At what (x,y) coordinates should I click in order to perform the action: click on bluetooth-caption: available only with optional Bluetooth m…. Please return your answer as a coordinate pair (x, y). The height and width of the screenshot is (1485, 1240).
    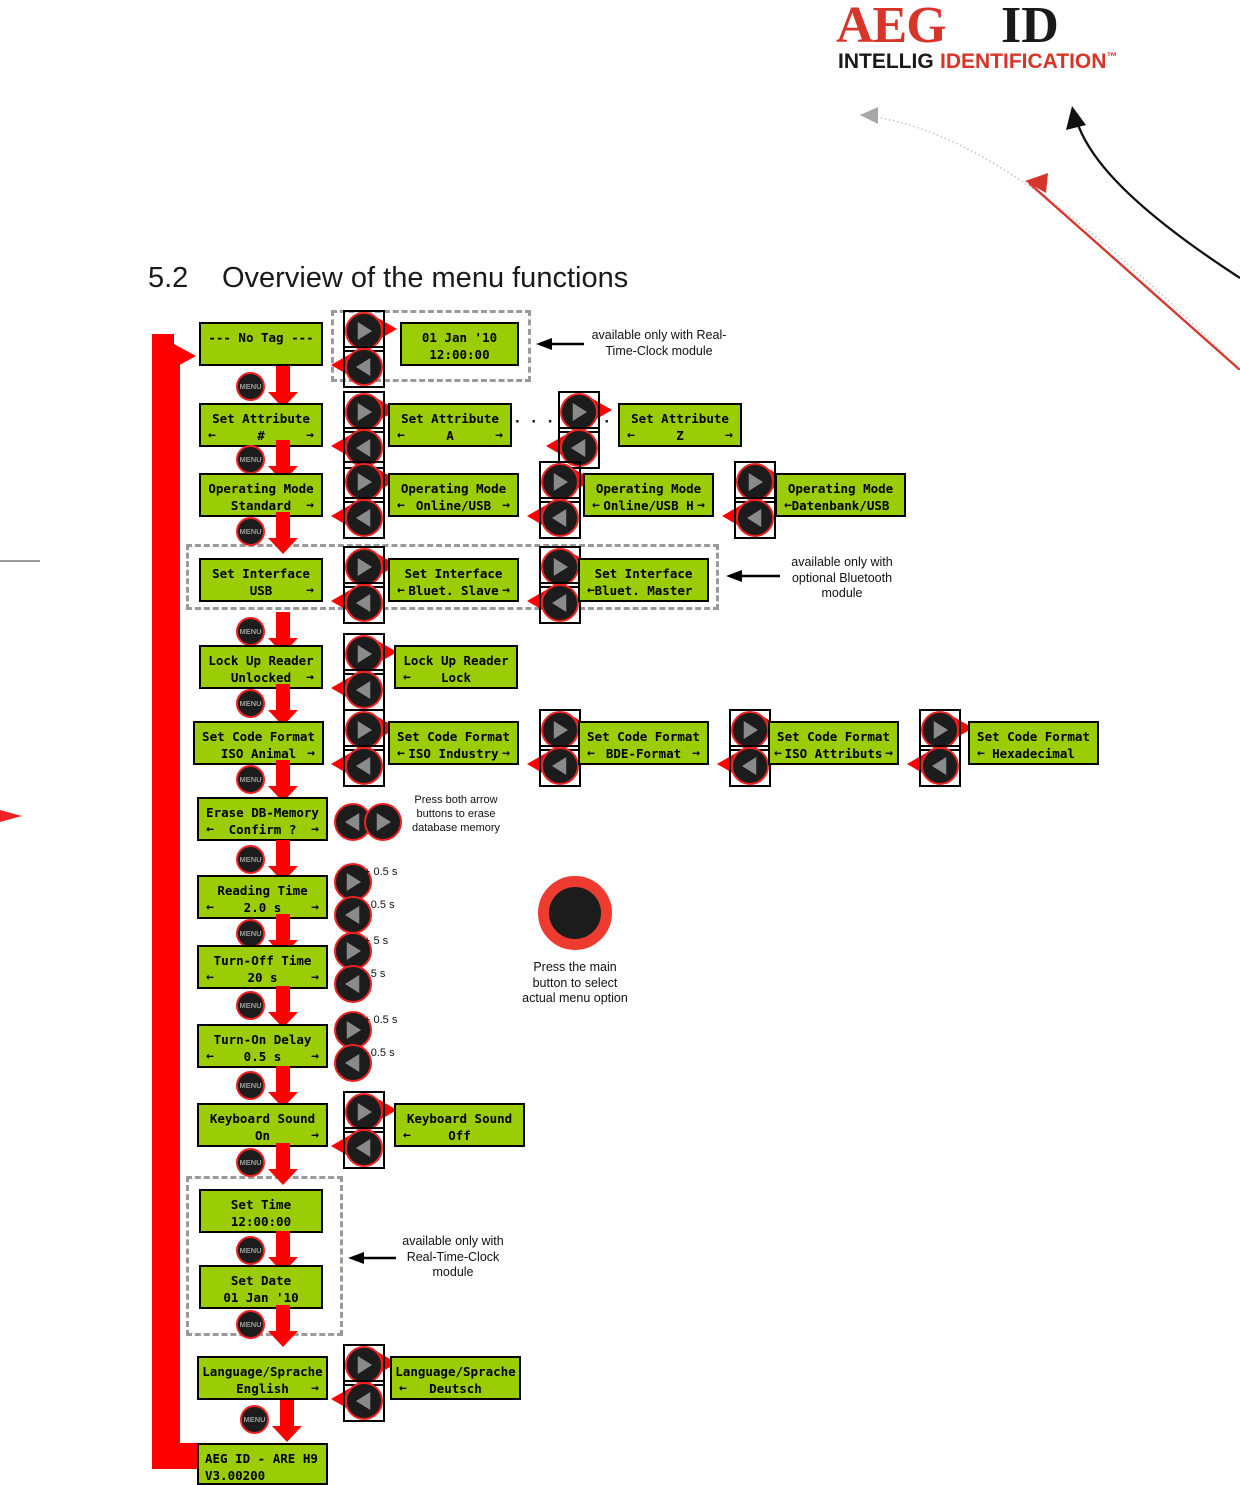
    Looking at the image, I should click on (842, 578).